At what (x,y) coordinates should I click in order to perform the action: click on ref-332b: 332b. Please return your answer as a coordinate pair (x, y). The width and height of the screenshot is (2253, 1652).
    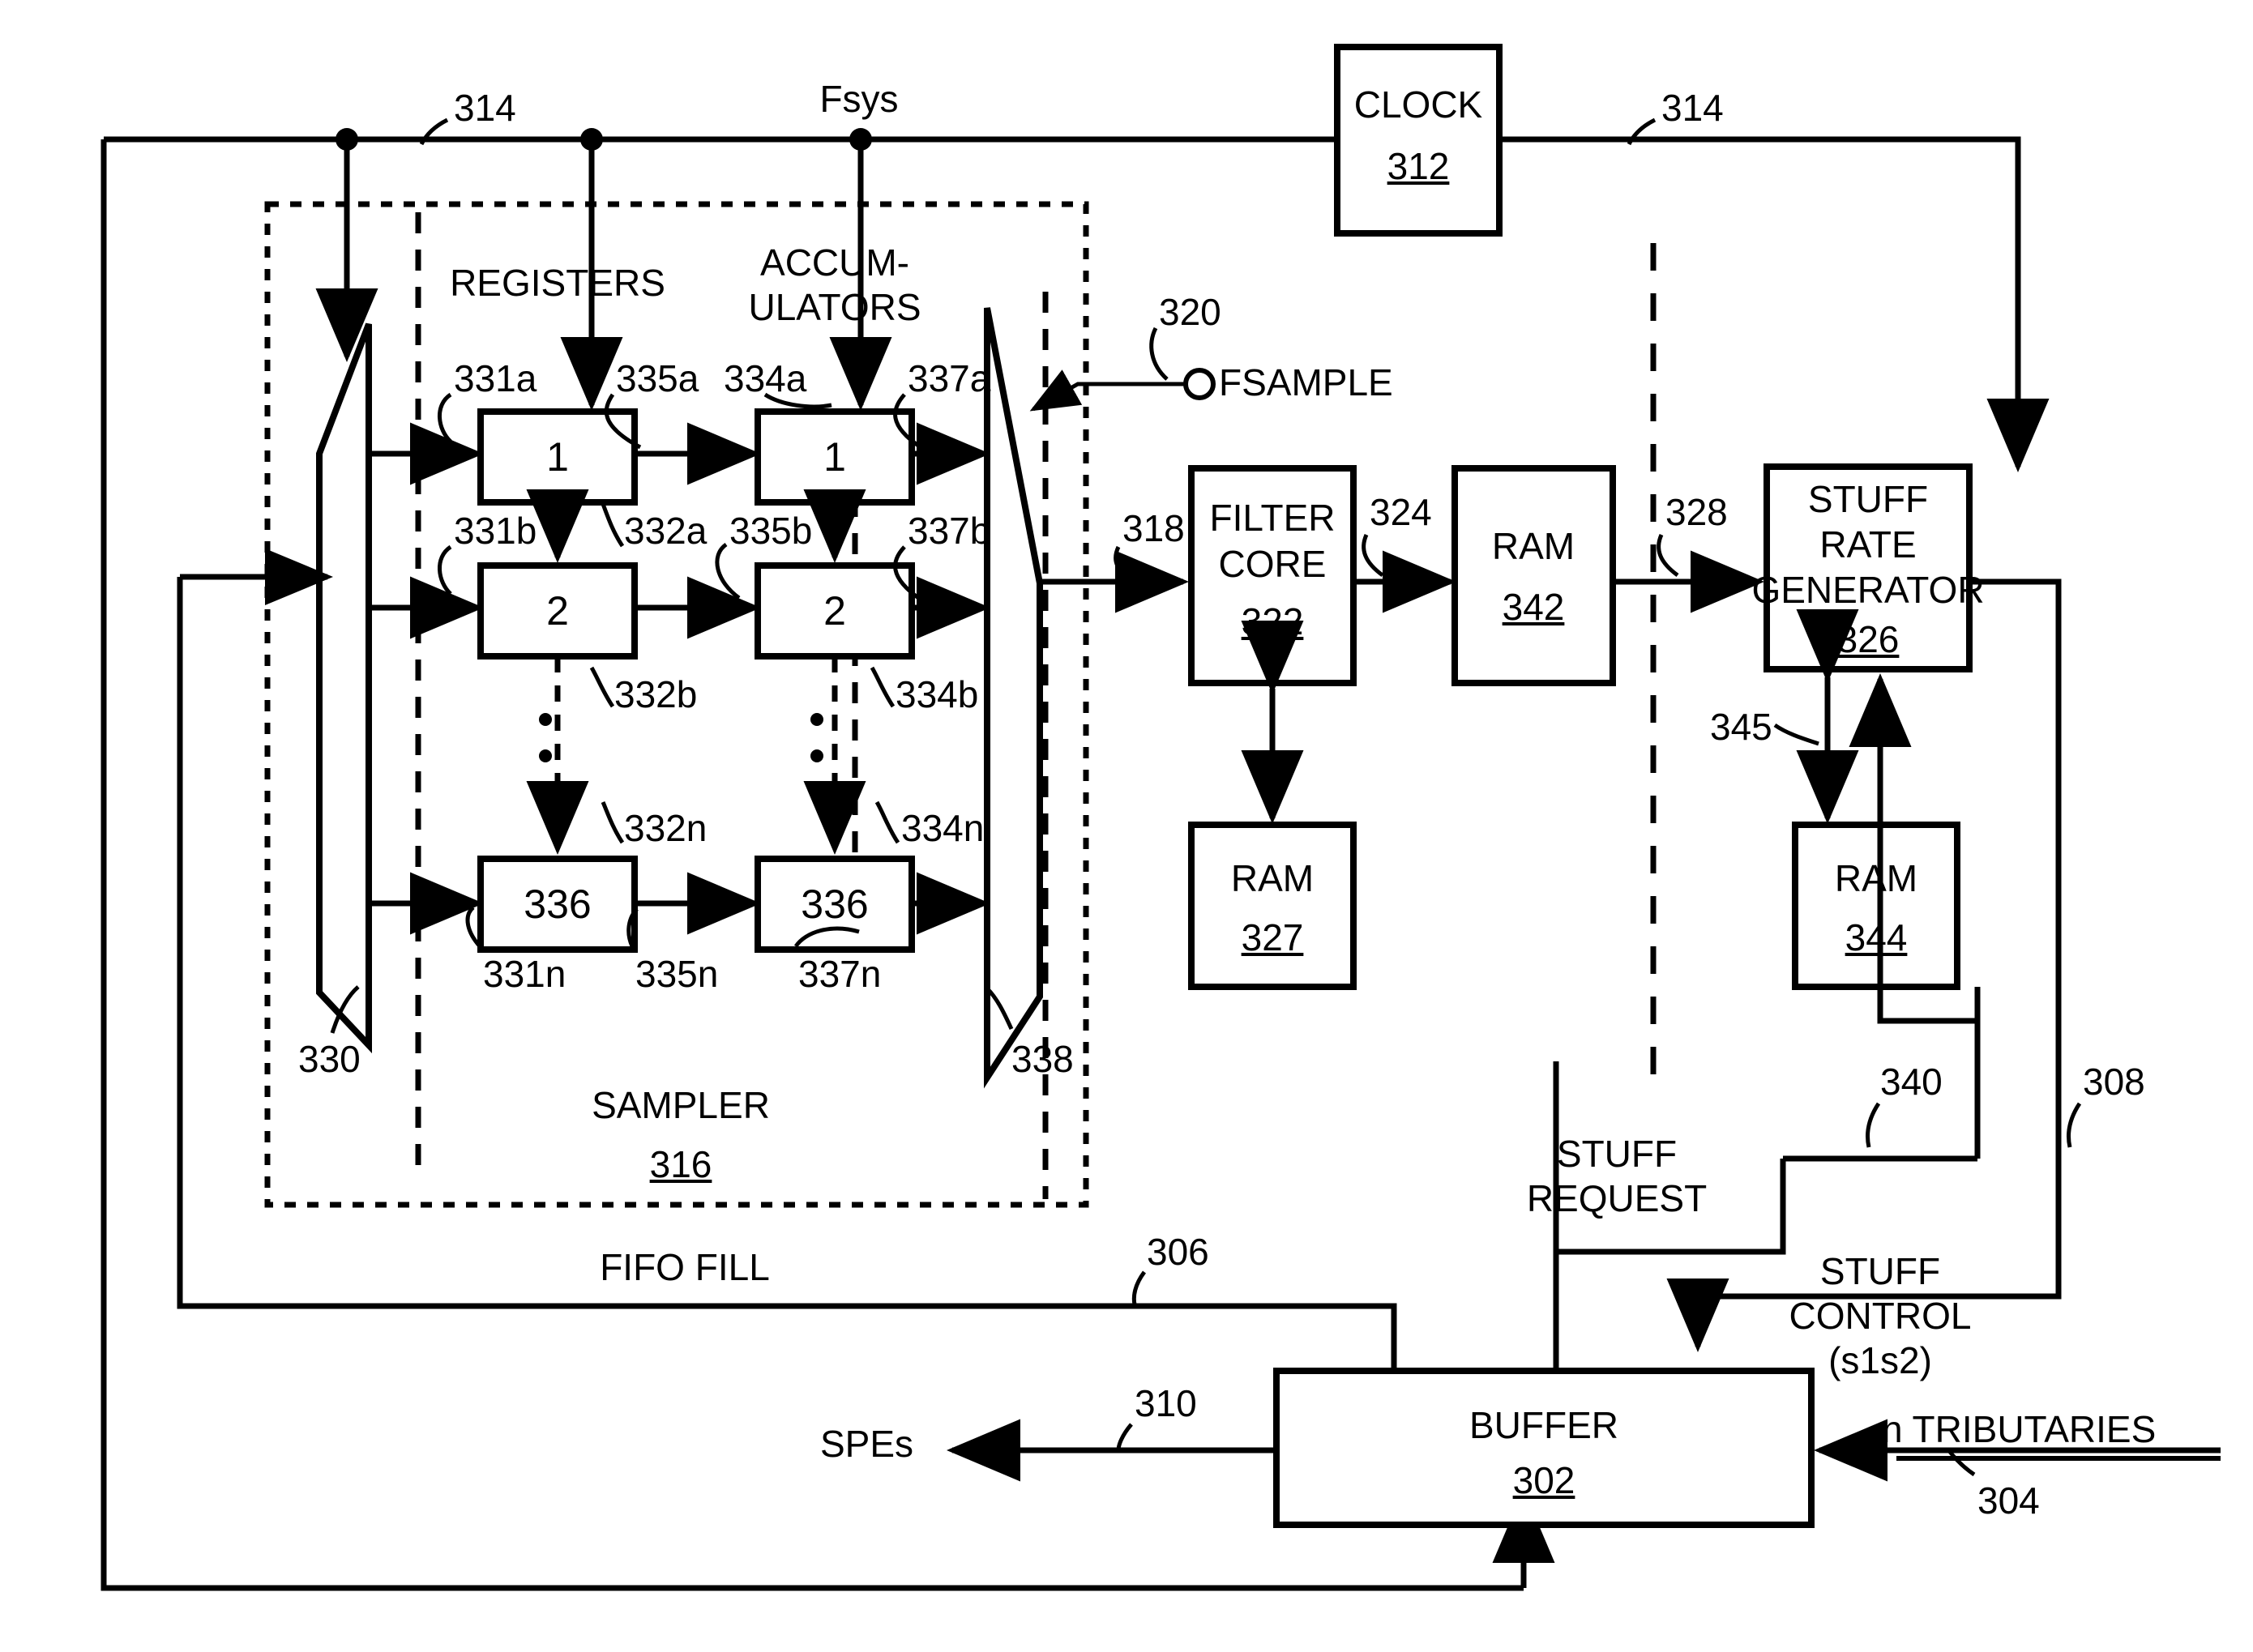
    Looking at the image, I should click on (656, 694).